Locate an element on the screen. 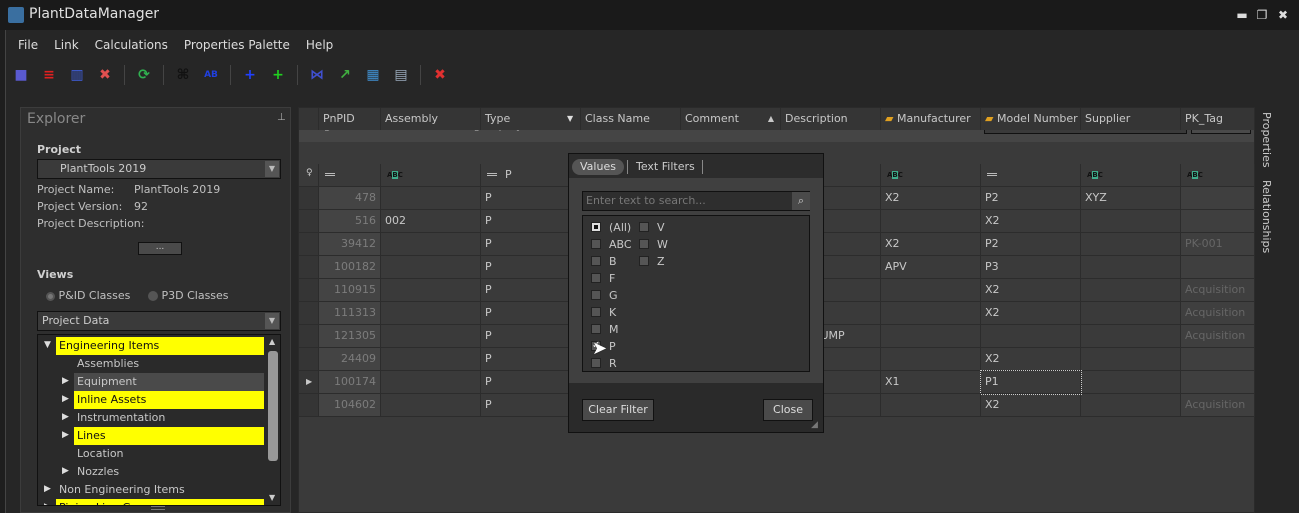  table-cell: 516 is located at coordinates (350, 221).